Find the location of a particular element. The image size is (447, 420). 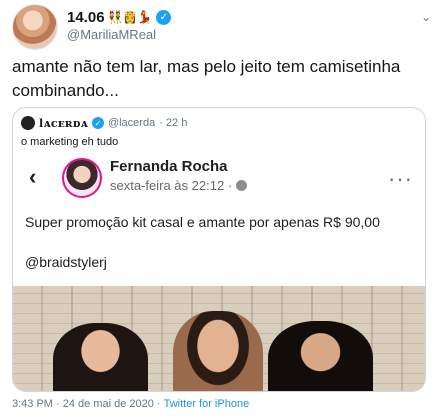

person-left is located at coordinates (100, 357).